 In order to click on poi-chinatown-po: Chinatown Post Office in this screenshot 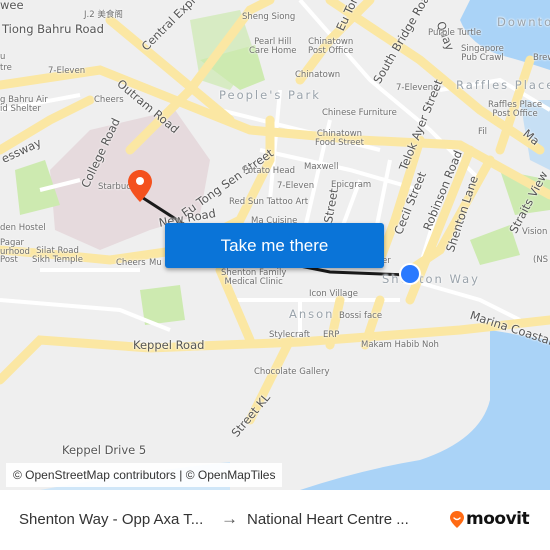, I will do `click(330, 46)`.